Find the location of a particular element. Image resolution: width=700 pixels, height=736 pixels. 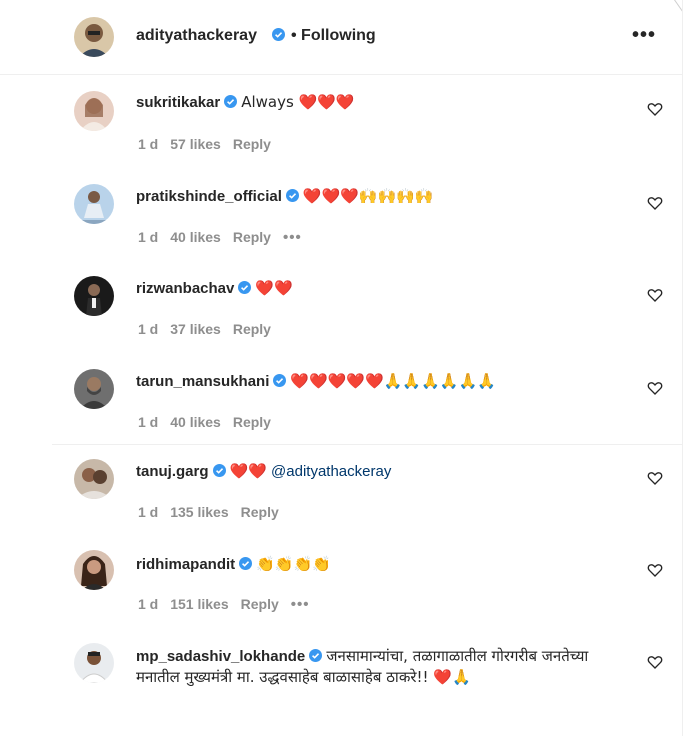

comment-text: 👏👏👏👏 is located at coordinates (293, 564).